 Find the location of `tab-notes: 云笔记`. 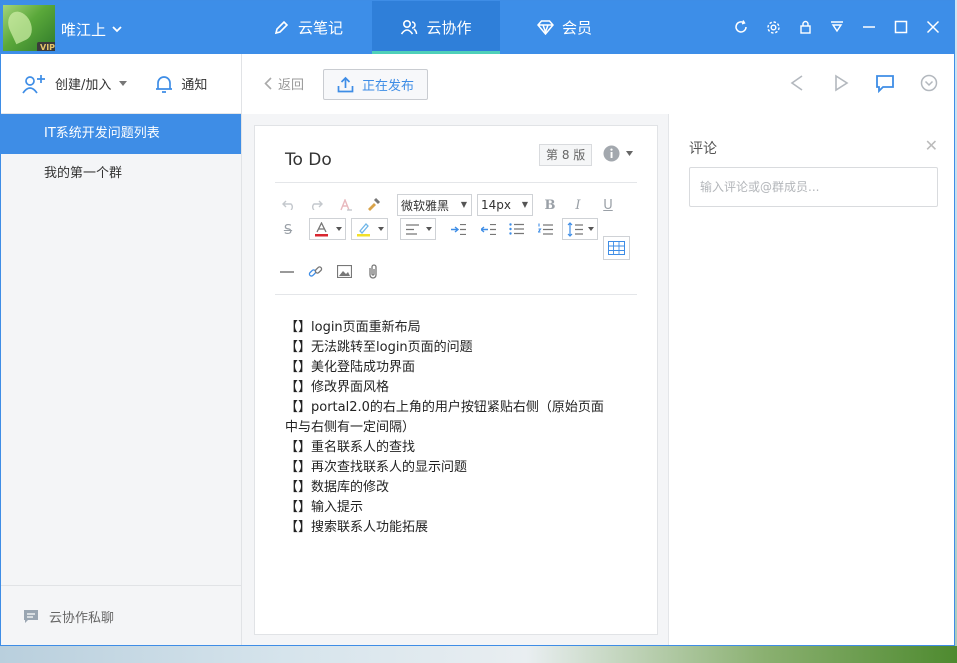

tab-notes: 云笔记 is located at coordinates (308, 27).